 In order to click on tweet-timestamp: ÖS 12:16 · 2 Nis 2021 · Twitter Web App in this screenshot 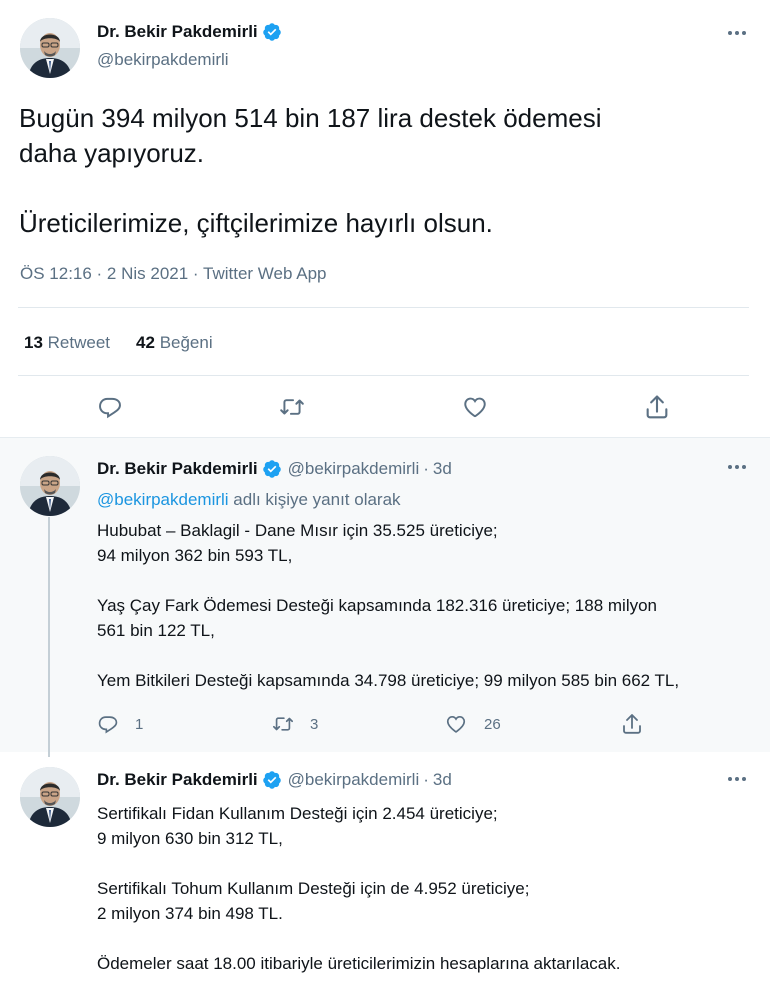, I will do `click(173, 274)`.